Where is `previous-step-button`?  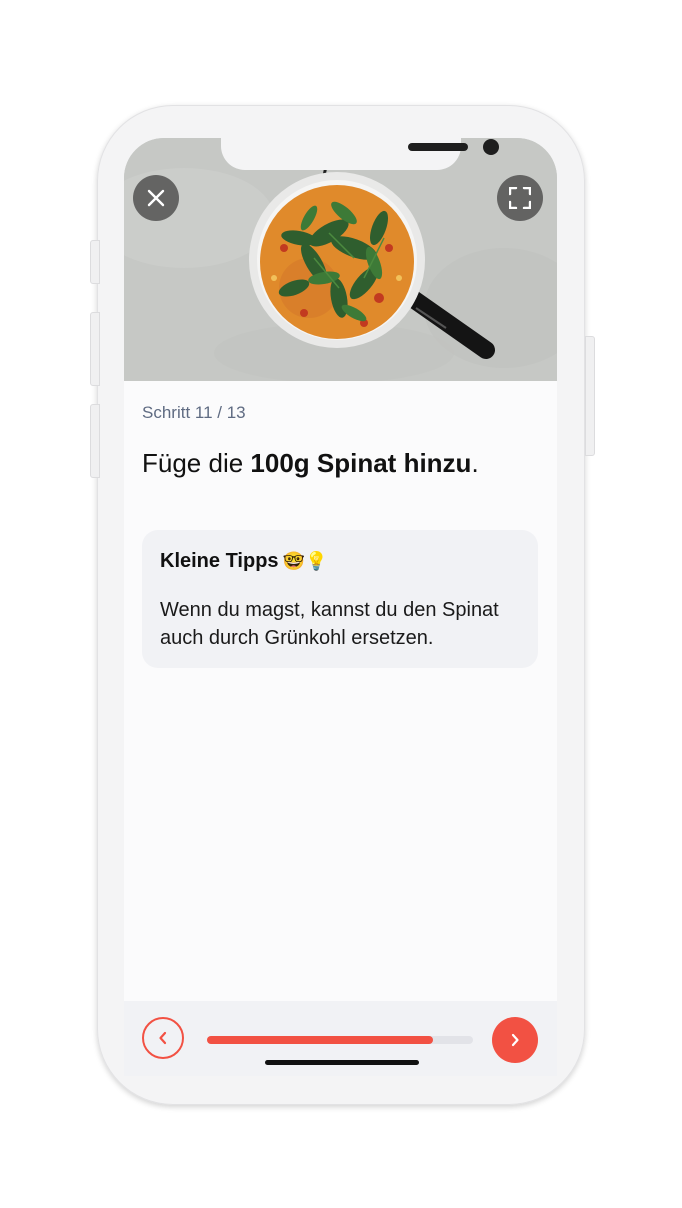
previous-step-button is located at coordinates (163, 1038).